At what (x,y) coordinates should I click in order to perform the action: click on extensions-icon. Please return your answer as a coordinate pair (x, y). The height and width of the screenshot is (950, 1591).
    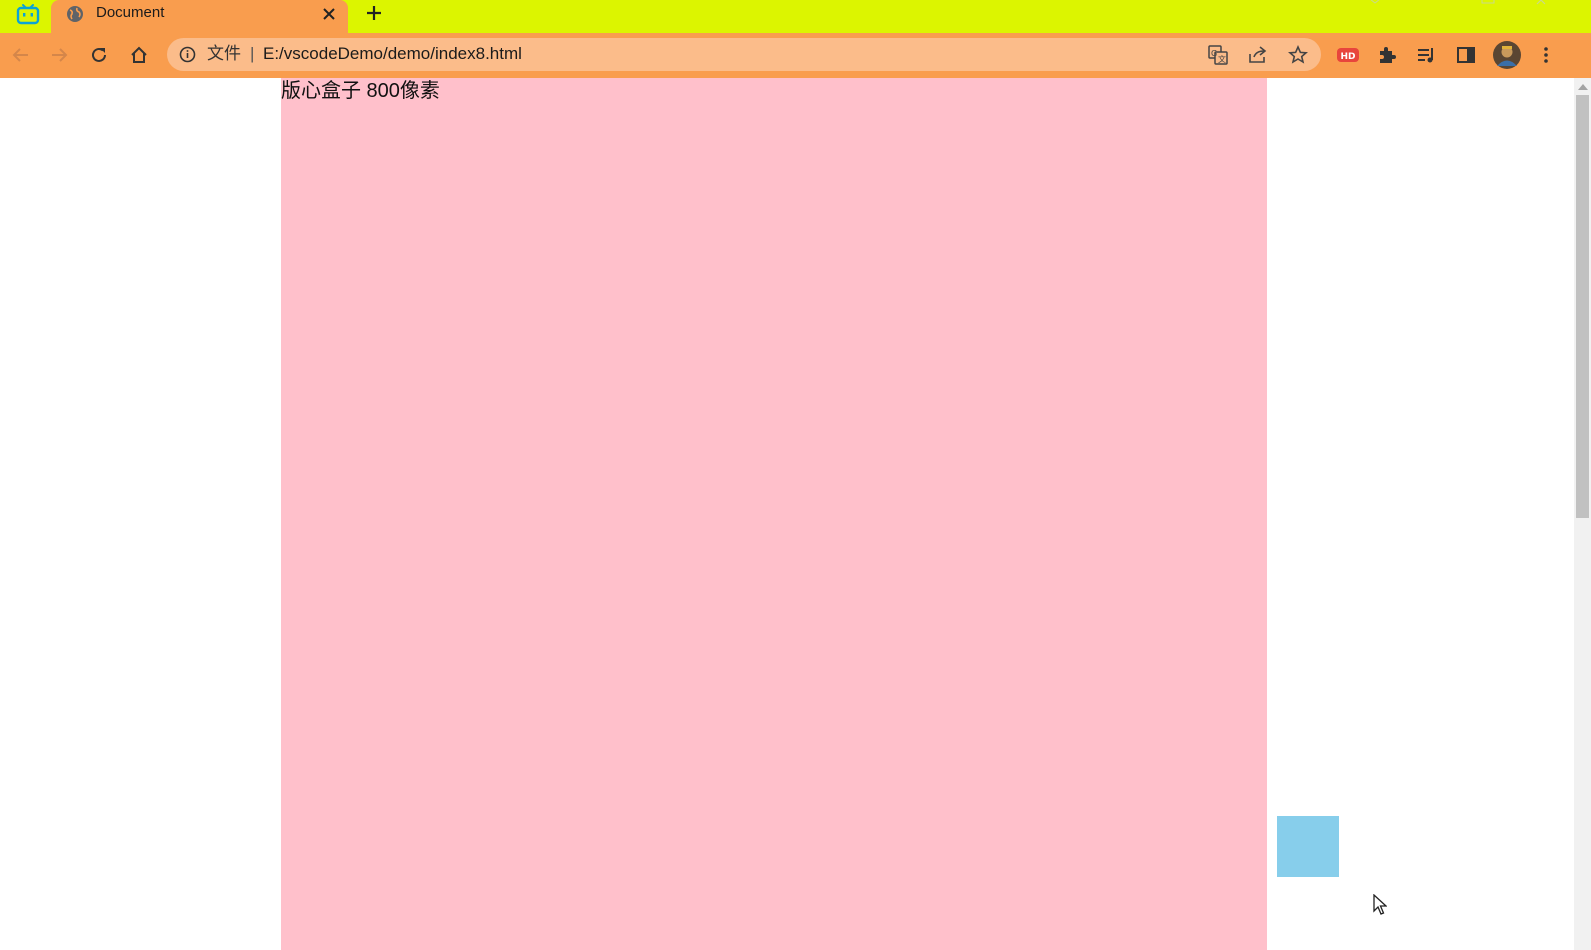
    Looking at the image, I should click on (1388, 55).